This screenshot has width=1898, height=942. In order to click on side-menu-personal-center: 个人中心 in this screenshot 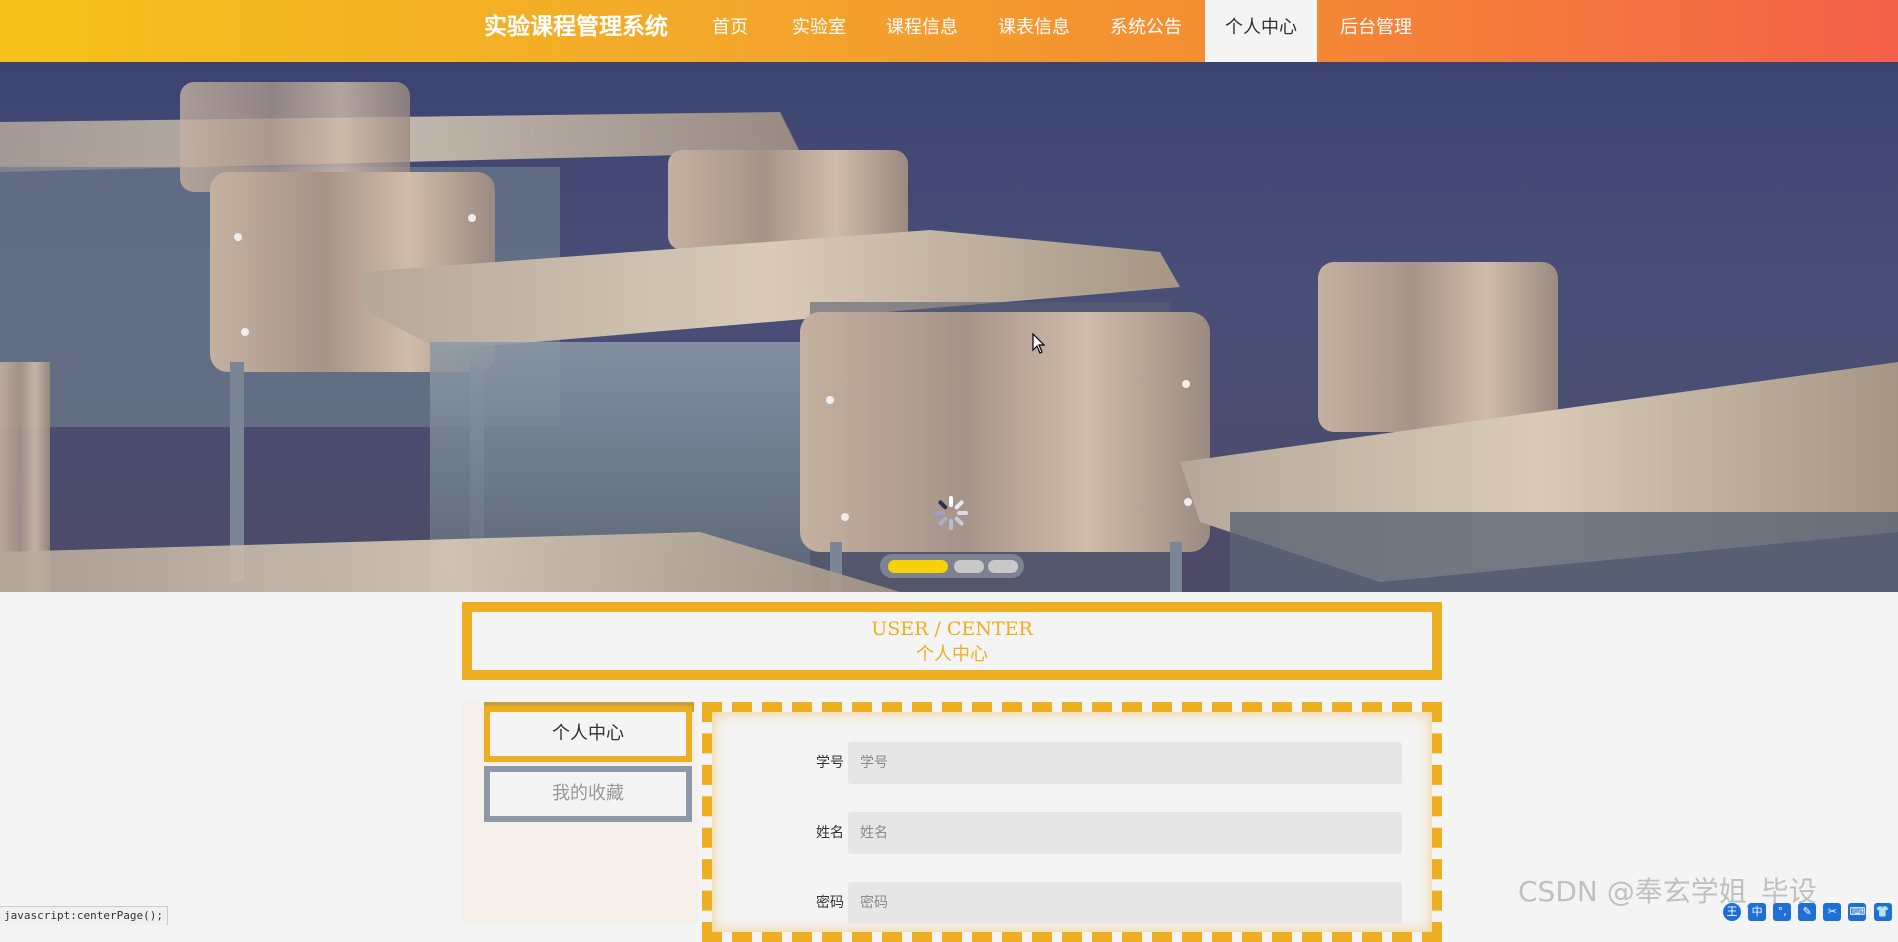, I will do `click(588, 734)`.